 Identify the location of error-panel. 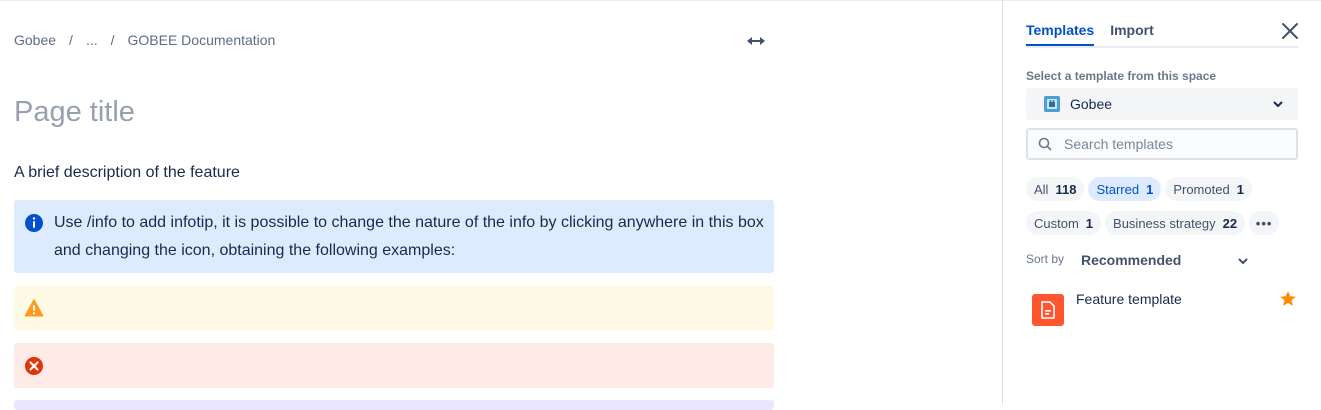
(394, 365).